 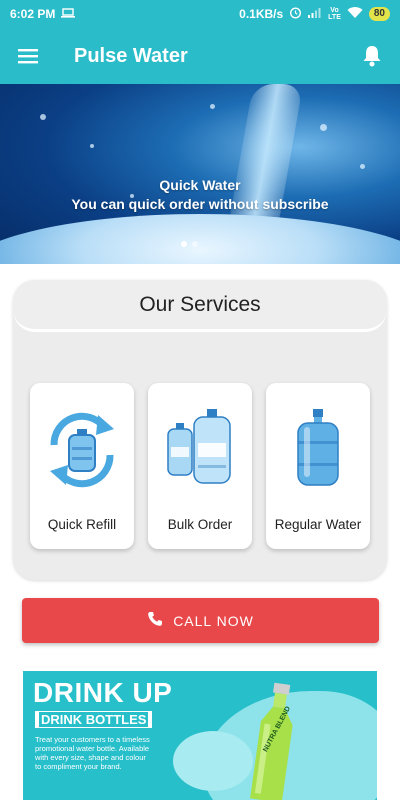 I want to click on call-now-button: CALL NOW, so click(x=200, y=620).